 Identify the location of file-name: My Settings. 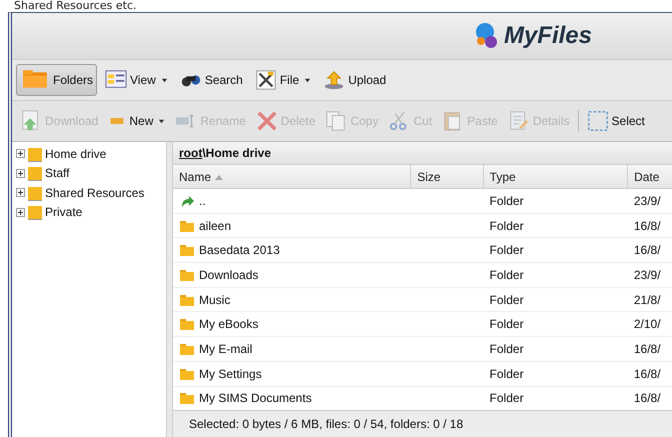
(230, 373).